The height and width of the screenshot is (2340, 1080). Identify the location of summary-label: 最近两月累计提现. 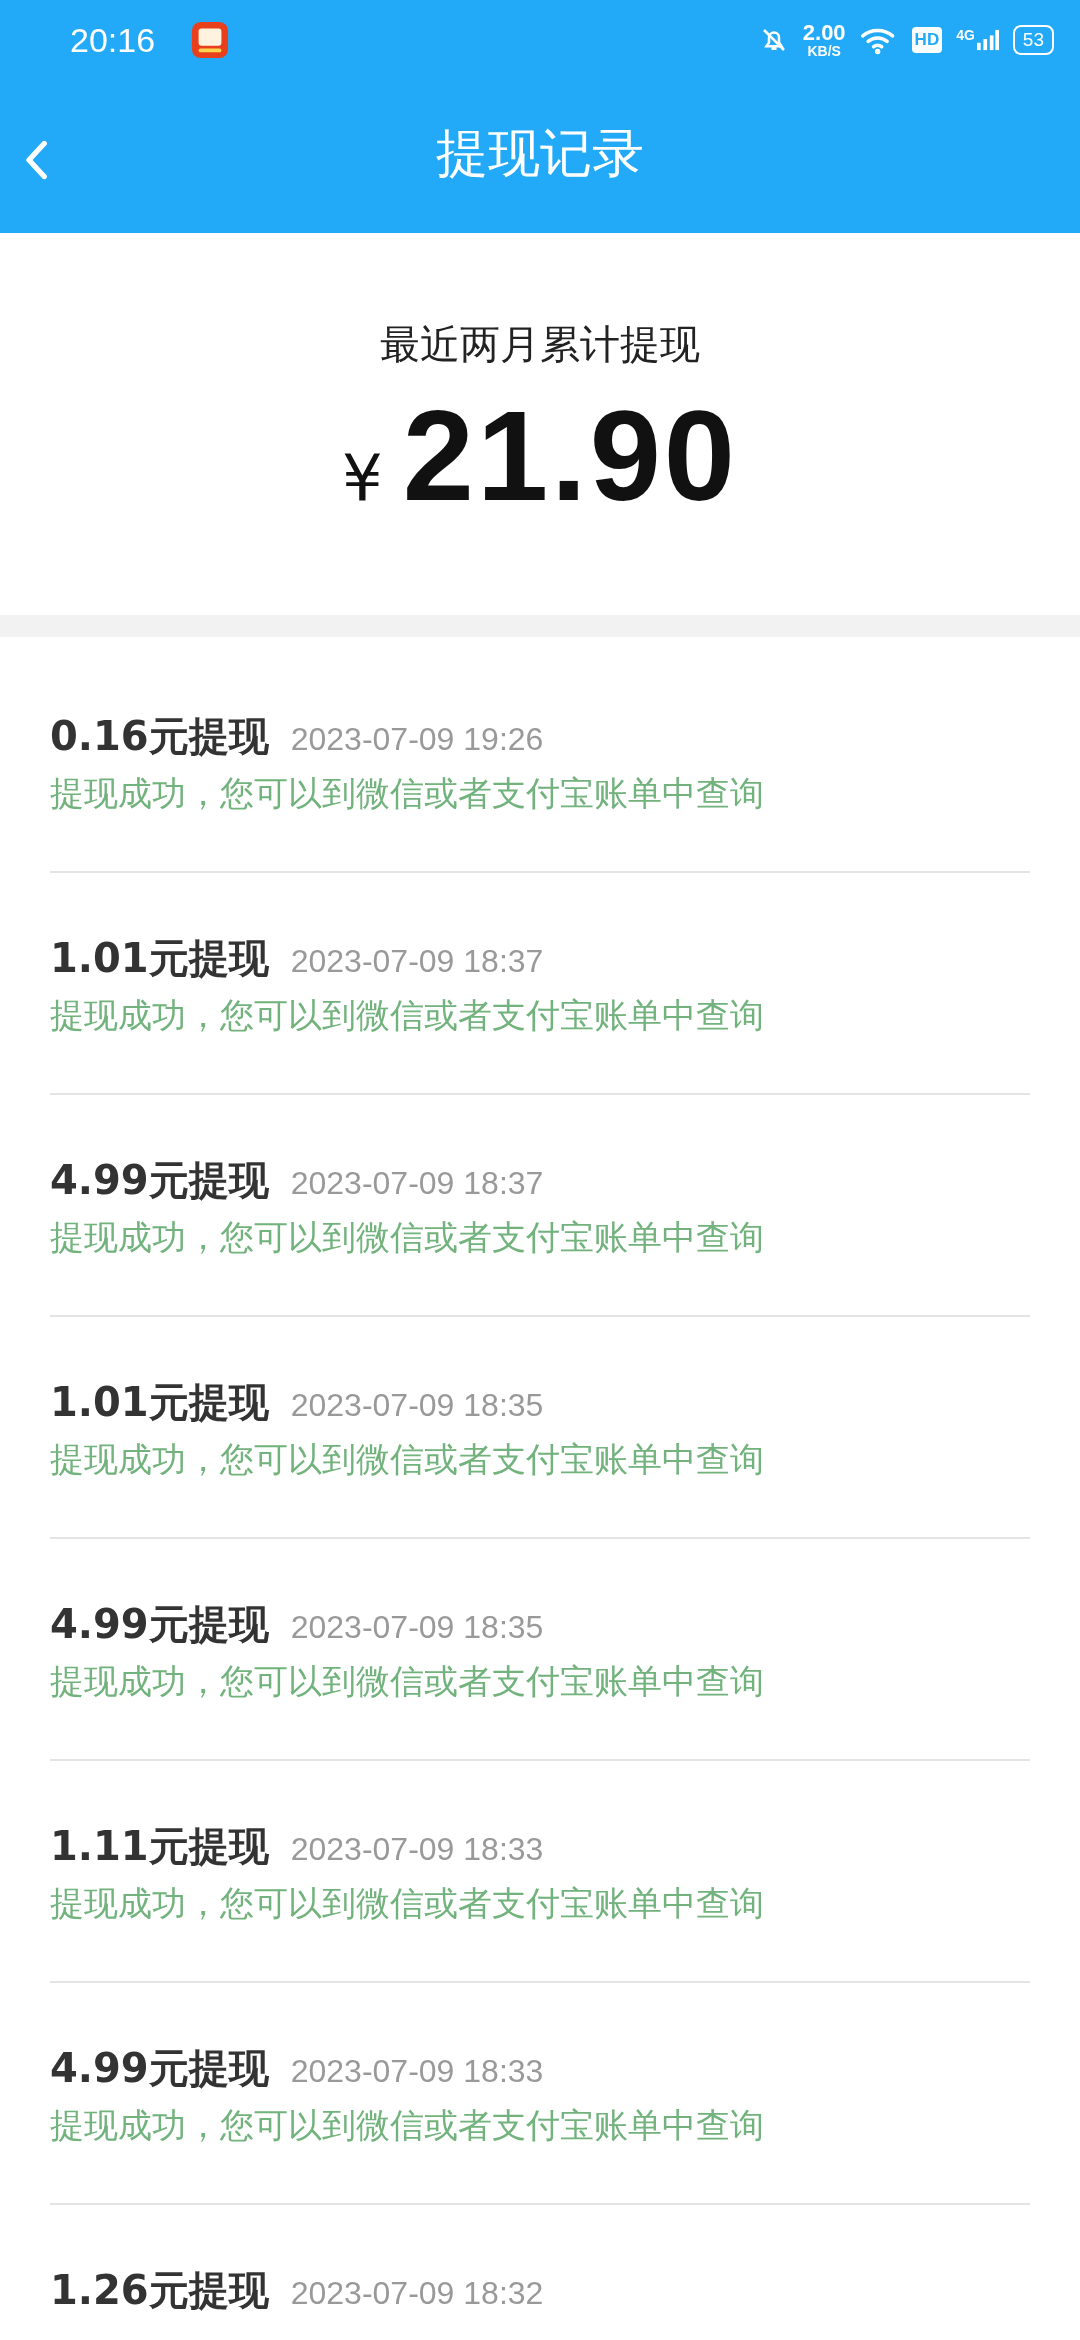
(540, 344).